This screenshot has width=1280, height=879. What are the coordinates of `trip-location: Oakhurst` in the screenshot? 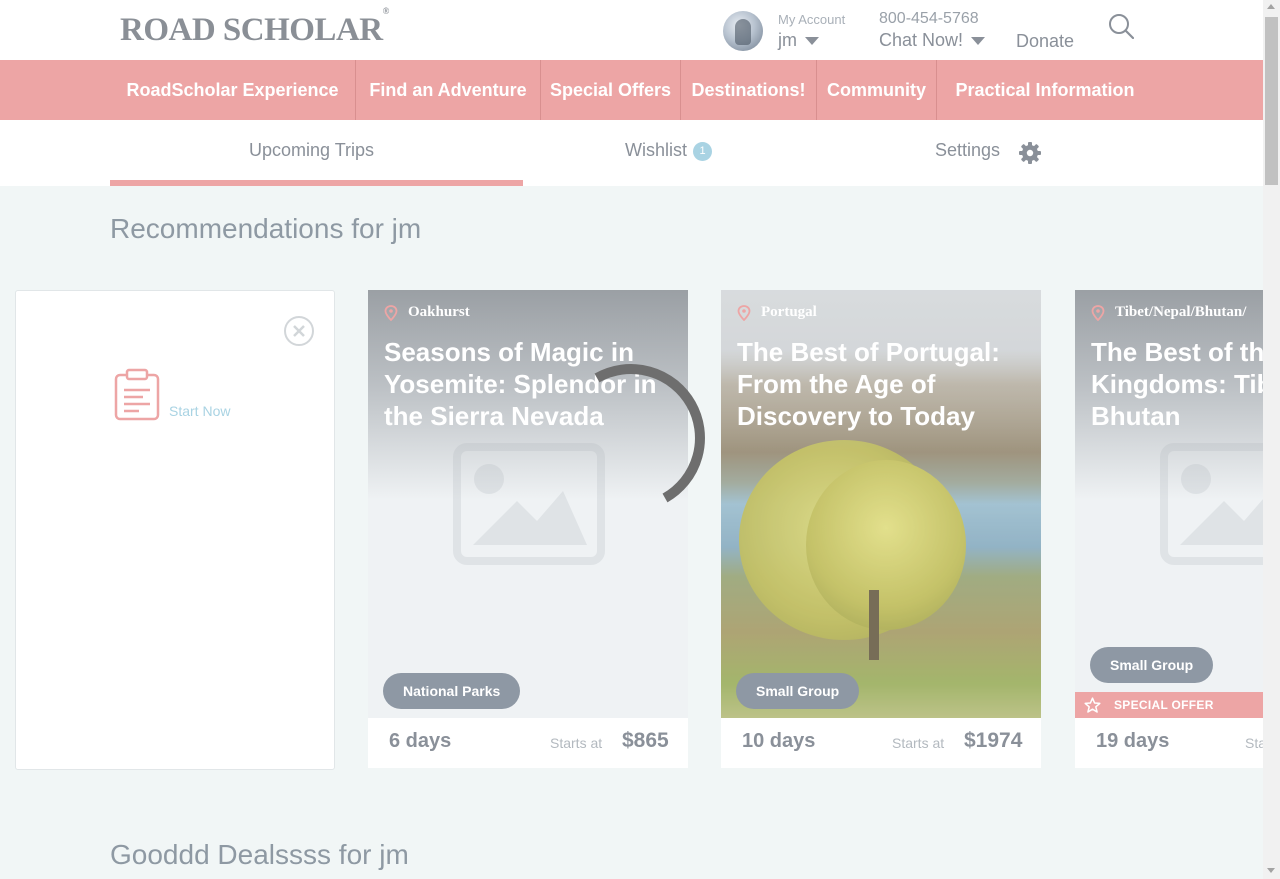 It's located at (439, 312).